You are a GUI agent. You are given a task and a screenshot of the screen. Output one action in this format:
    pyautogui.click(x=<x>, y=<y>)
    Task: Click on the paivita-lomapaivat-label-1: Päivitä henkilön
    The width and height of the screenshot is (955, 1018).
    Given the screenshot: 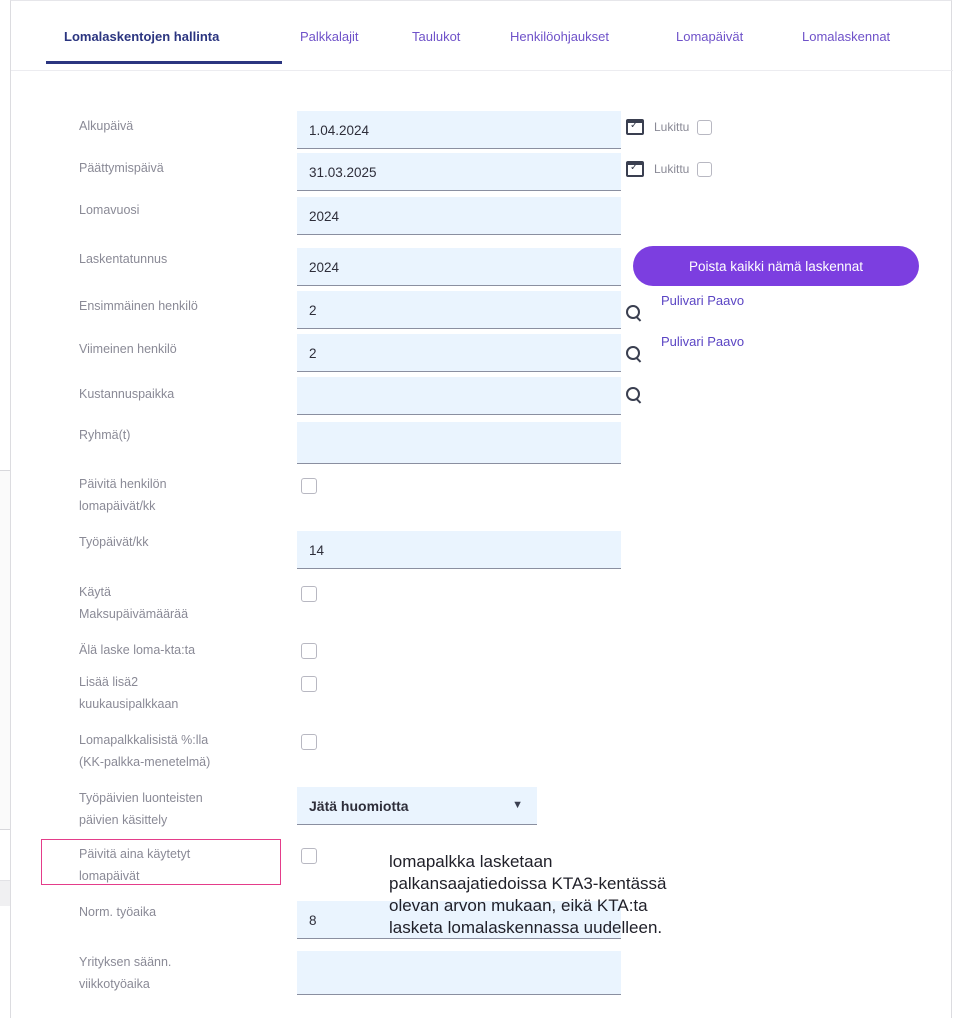 What is the action you would take?
    pyautogui.click(x=123, y=484)
    